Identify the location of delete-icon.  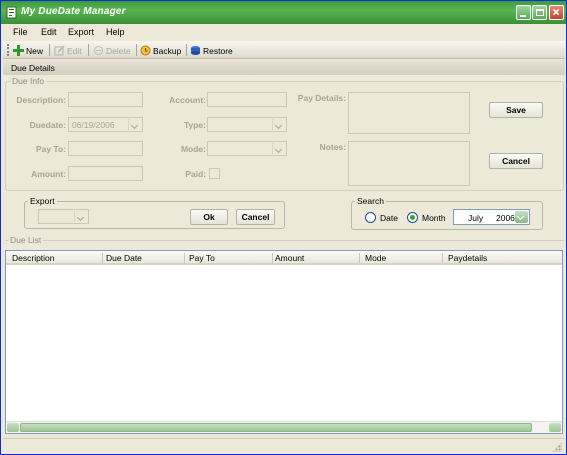
(98, 50).